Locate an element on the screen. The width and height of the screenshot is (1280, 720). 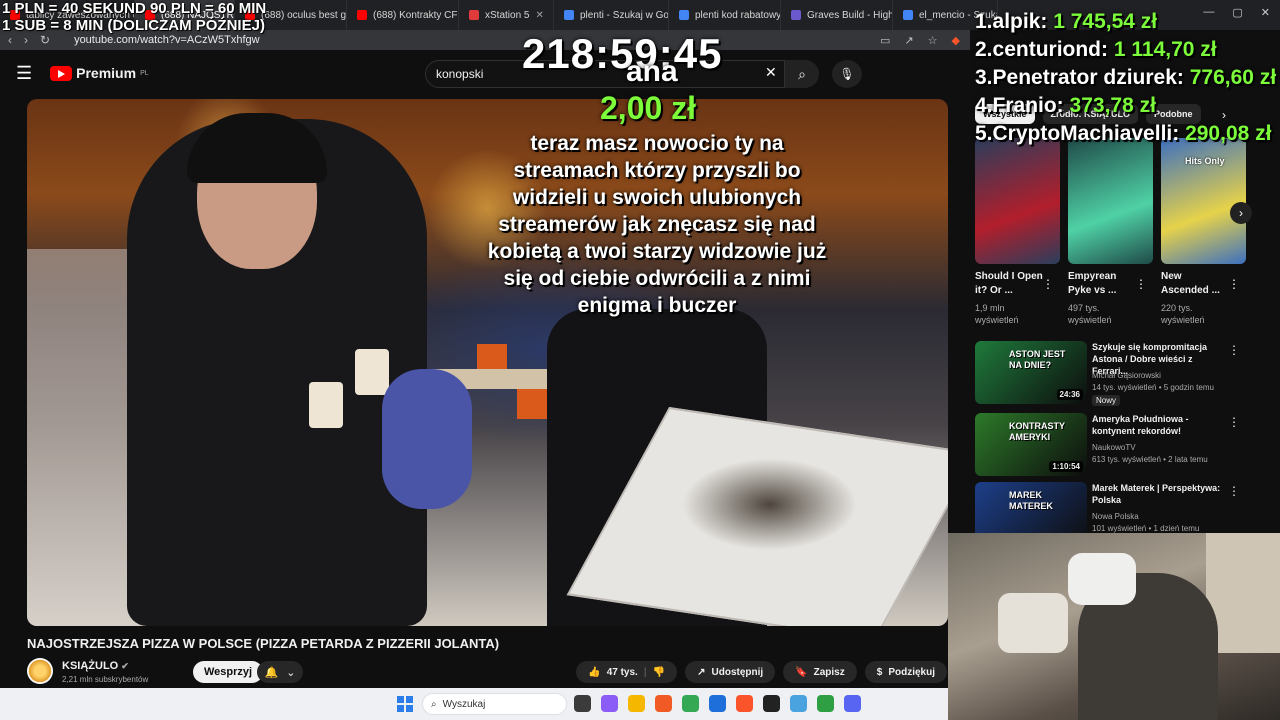
donor-name: Penetrator dziurek: is located at coordinates (1088, 77).